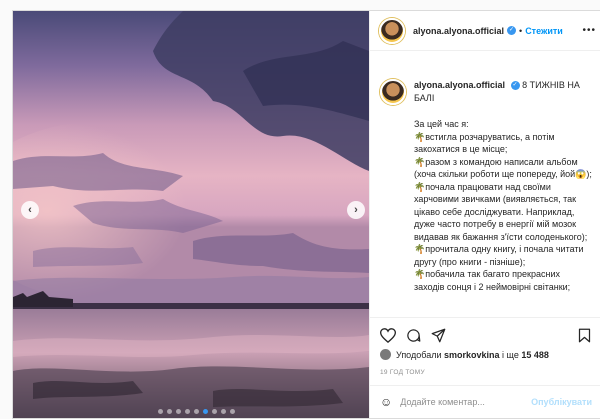  I want to click on action-bar, so click(485, 334).